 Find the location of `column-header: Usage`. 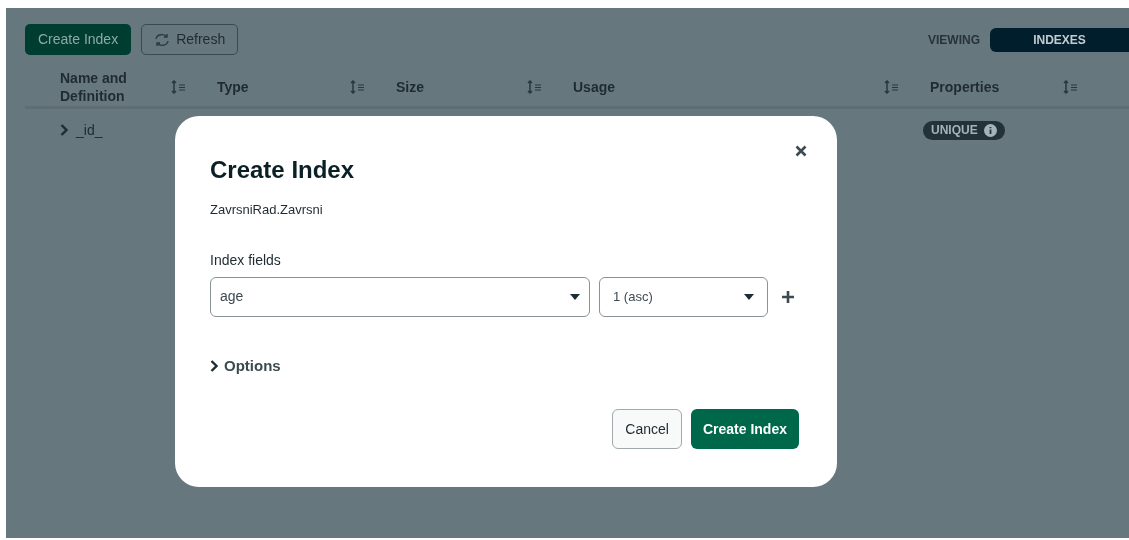

column-header: Usage is located at coordinates (594, 86).